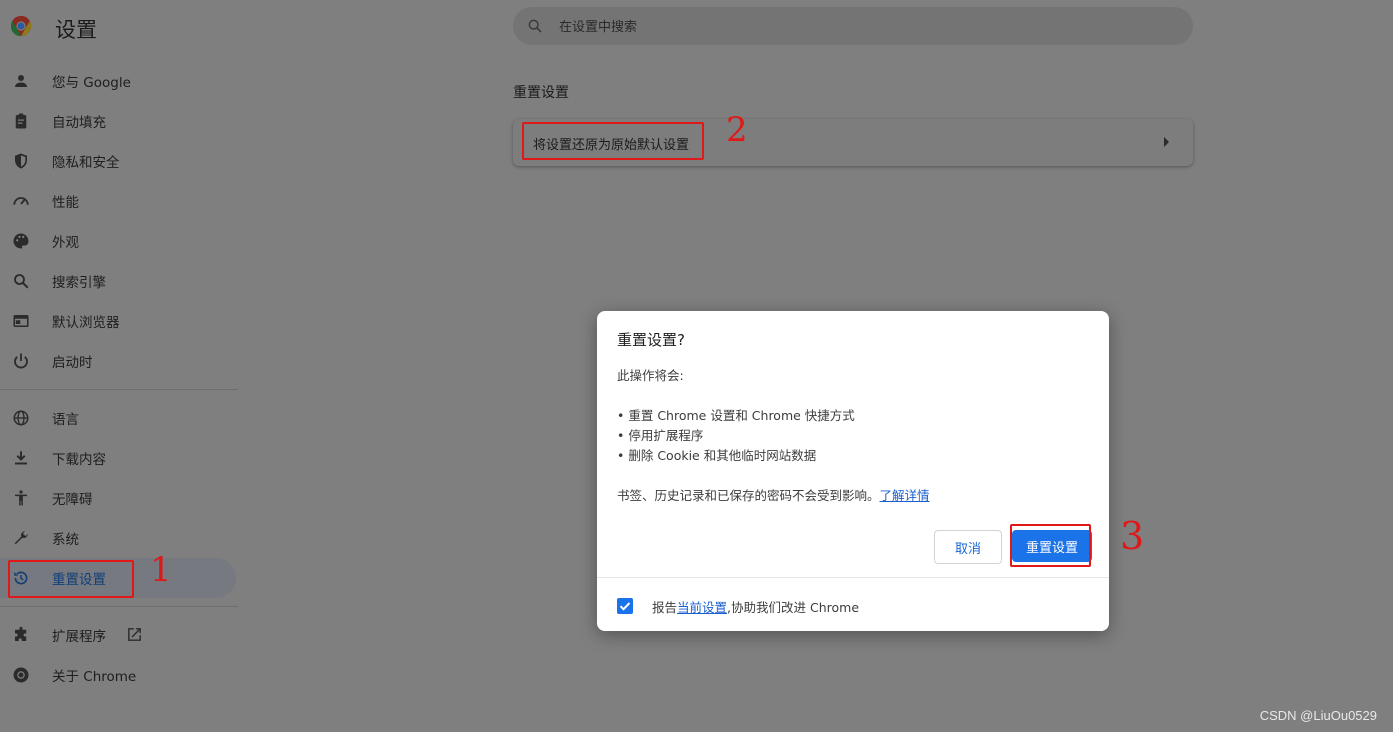 Image resolution: width=1393 pixels, height=732 pixels. Describe the element at coordinates (717, 455) in the screenshot. I see `dialog-bullet: • 删除 Cookie 和其他临时网站数据` at that location.